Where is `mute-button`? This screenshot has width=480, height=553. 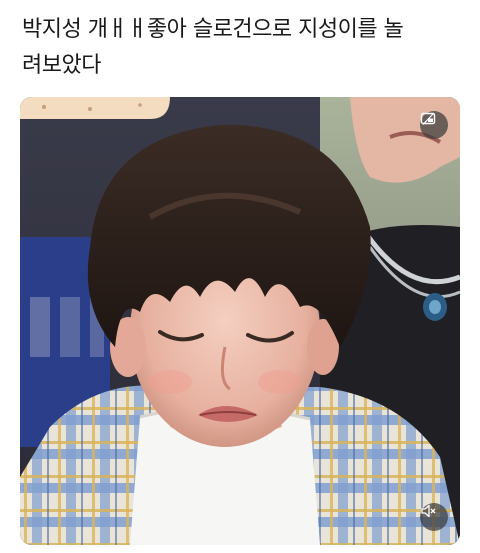
mute-button is located at coordinates (434, 517).